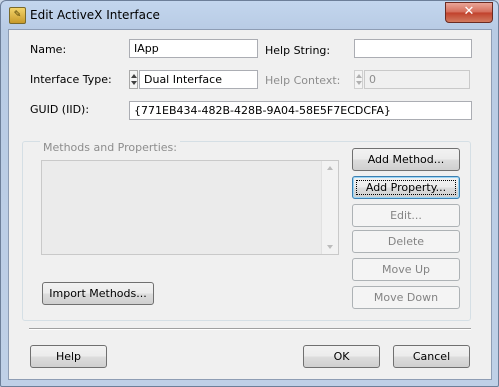  Describe the element at coordinates (300, 110) in the screenshot. I see `guid-input: {771EB434-482B-428B-9A04-58E5F7ECDCFA}` at that location.